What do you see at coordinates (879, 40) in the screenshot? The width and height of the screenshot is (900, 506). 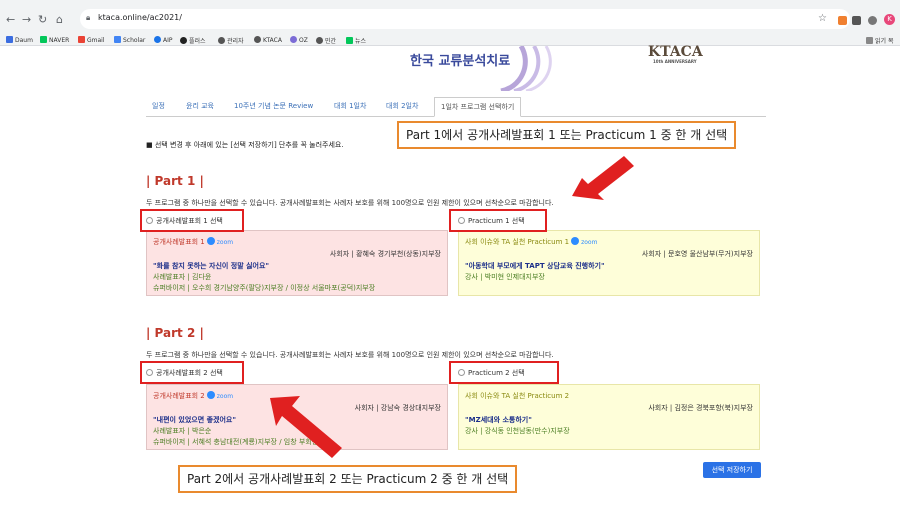 I see `reading-list: 읽기 목` at bounding box center [879, 40].